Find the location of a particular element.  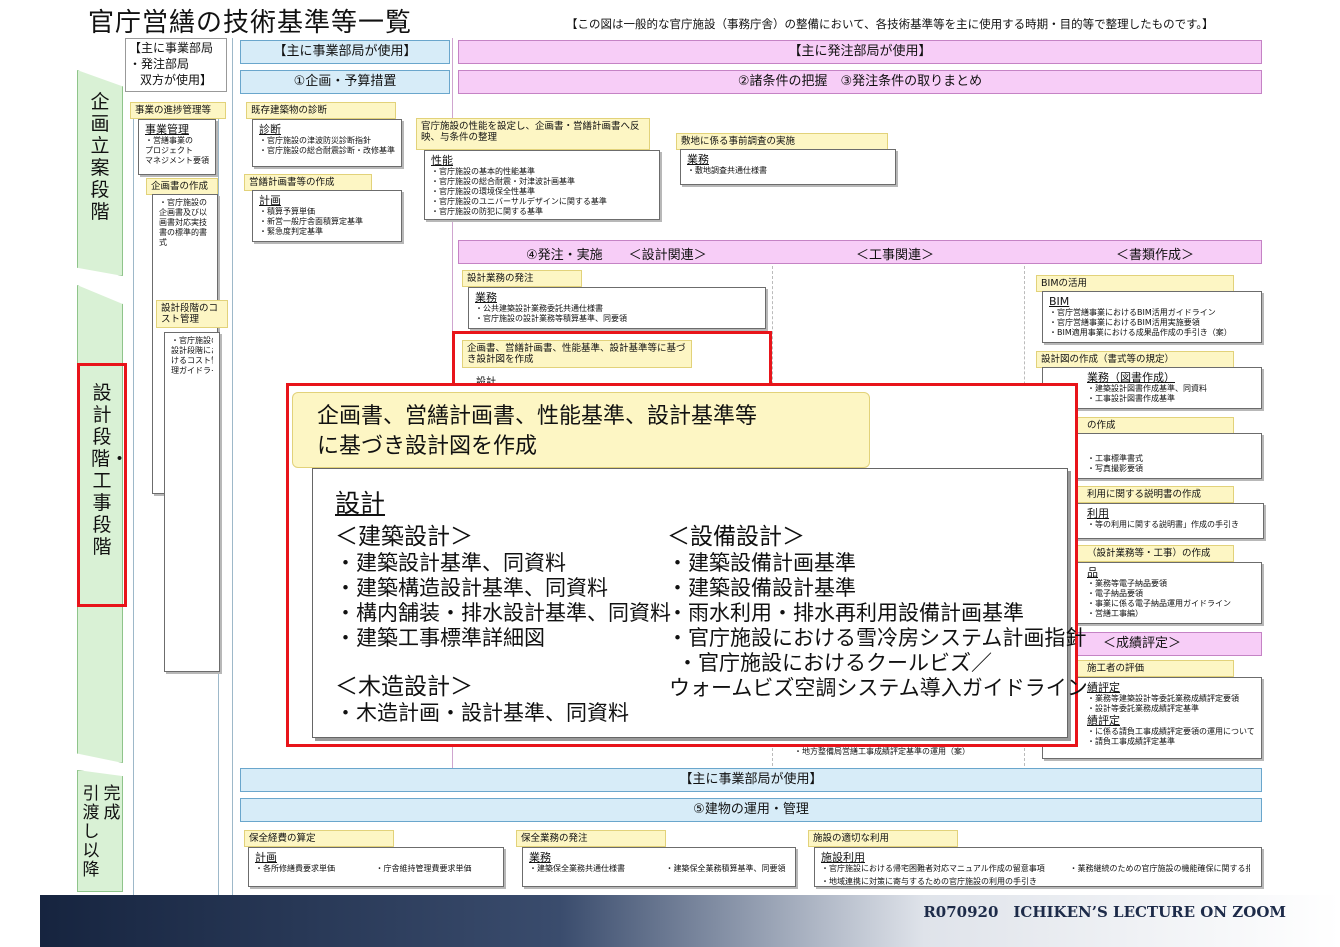

box-hyotei-item: ・業務等建築設計等委託業務成績評定要領 is located at coordinates (1163, 698).